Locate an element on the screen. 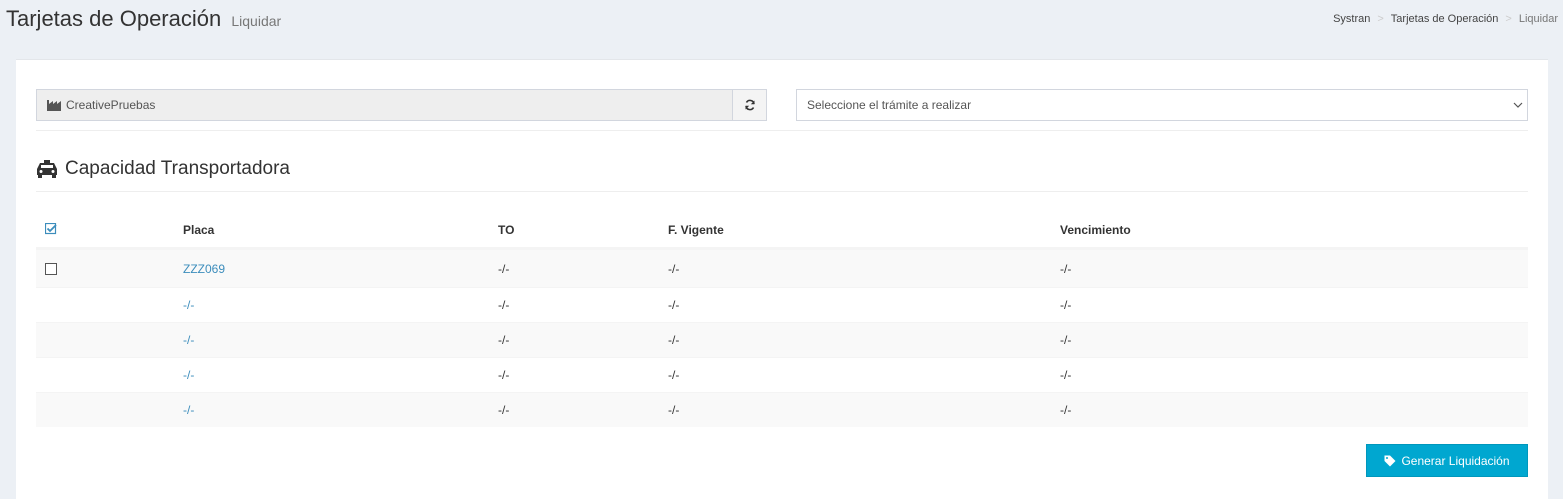 This screenshot has height=499, width=1563. row-checkbox is located at coordinates (51, 269).